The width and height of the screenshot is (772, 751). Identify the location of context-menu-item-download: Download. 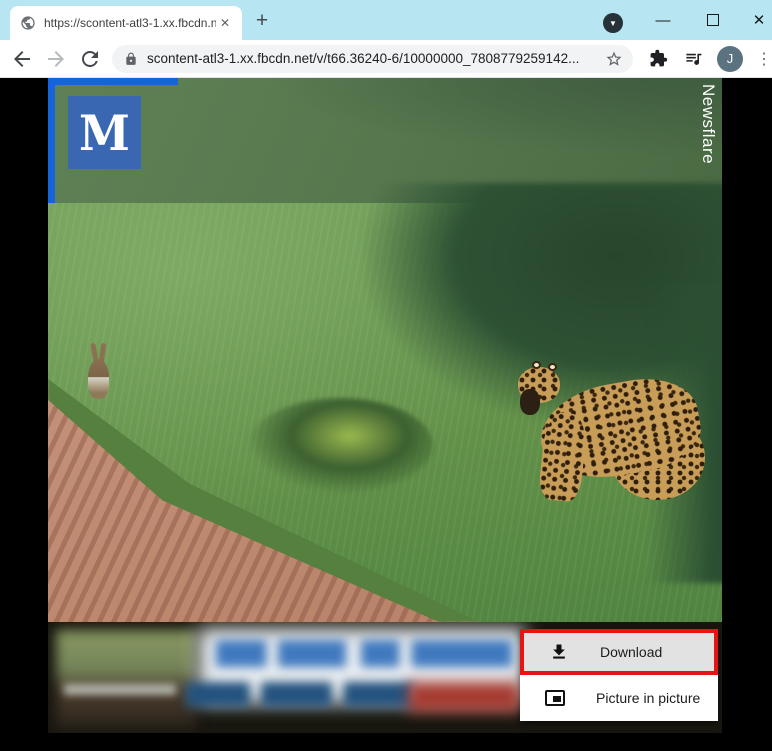
(619, 652).